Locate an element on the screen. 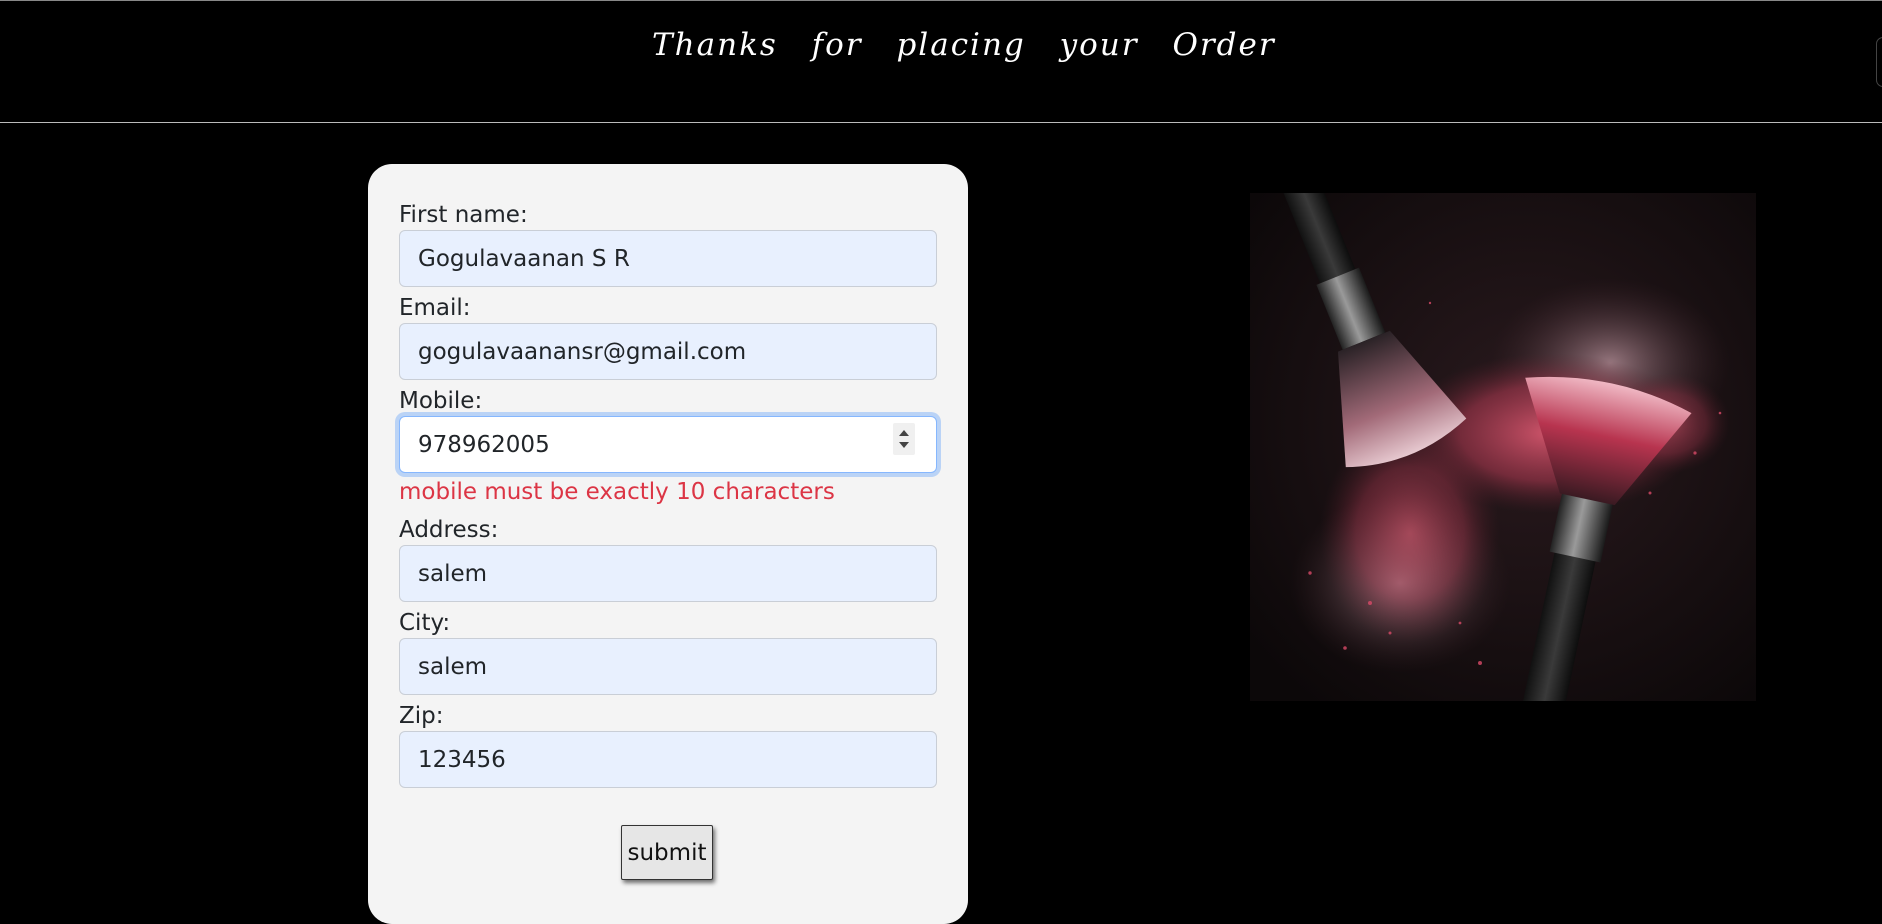 The height and width of the screenshot is (924, 1882). zip-label: Zip: is located at coordinates (421, 716).